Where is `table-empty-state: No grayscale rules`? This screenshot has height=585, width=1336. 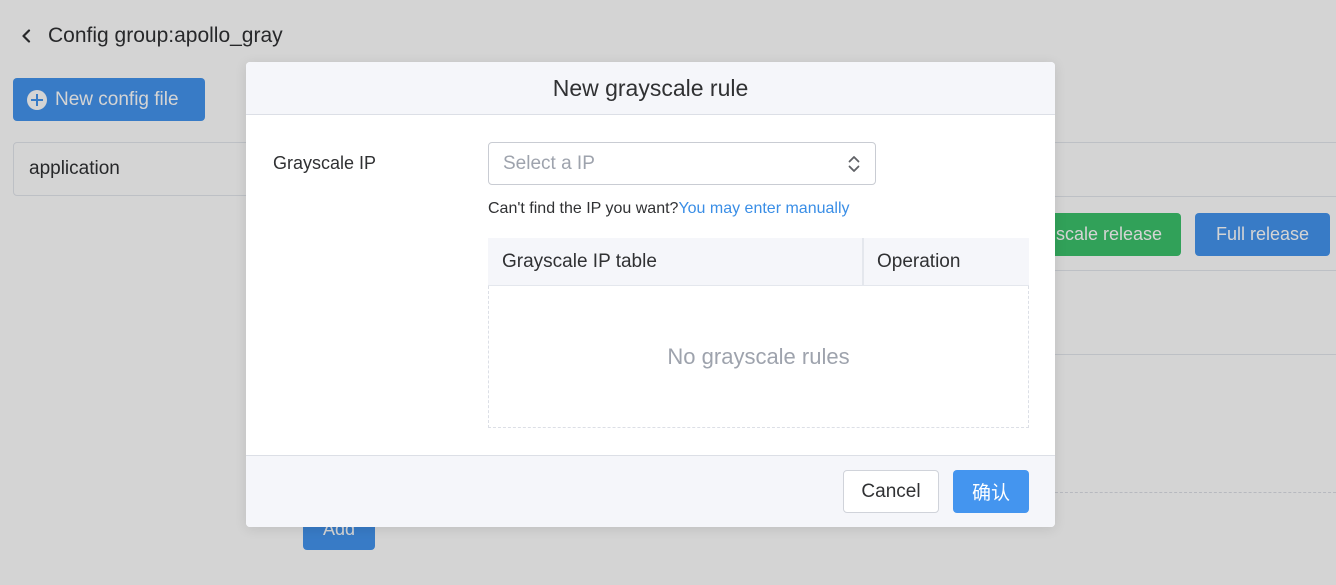
table-empty-state: No grayscale rules is located at coordinates (758, 357).